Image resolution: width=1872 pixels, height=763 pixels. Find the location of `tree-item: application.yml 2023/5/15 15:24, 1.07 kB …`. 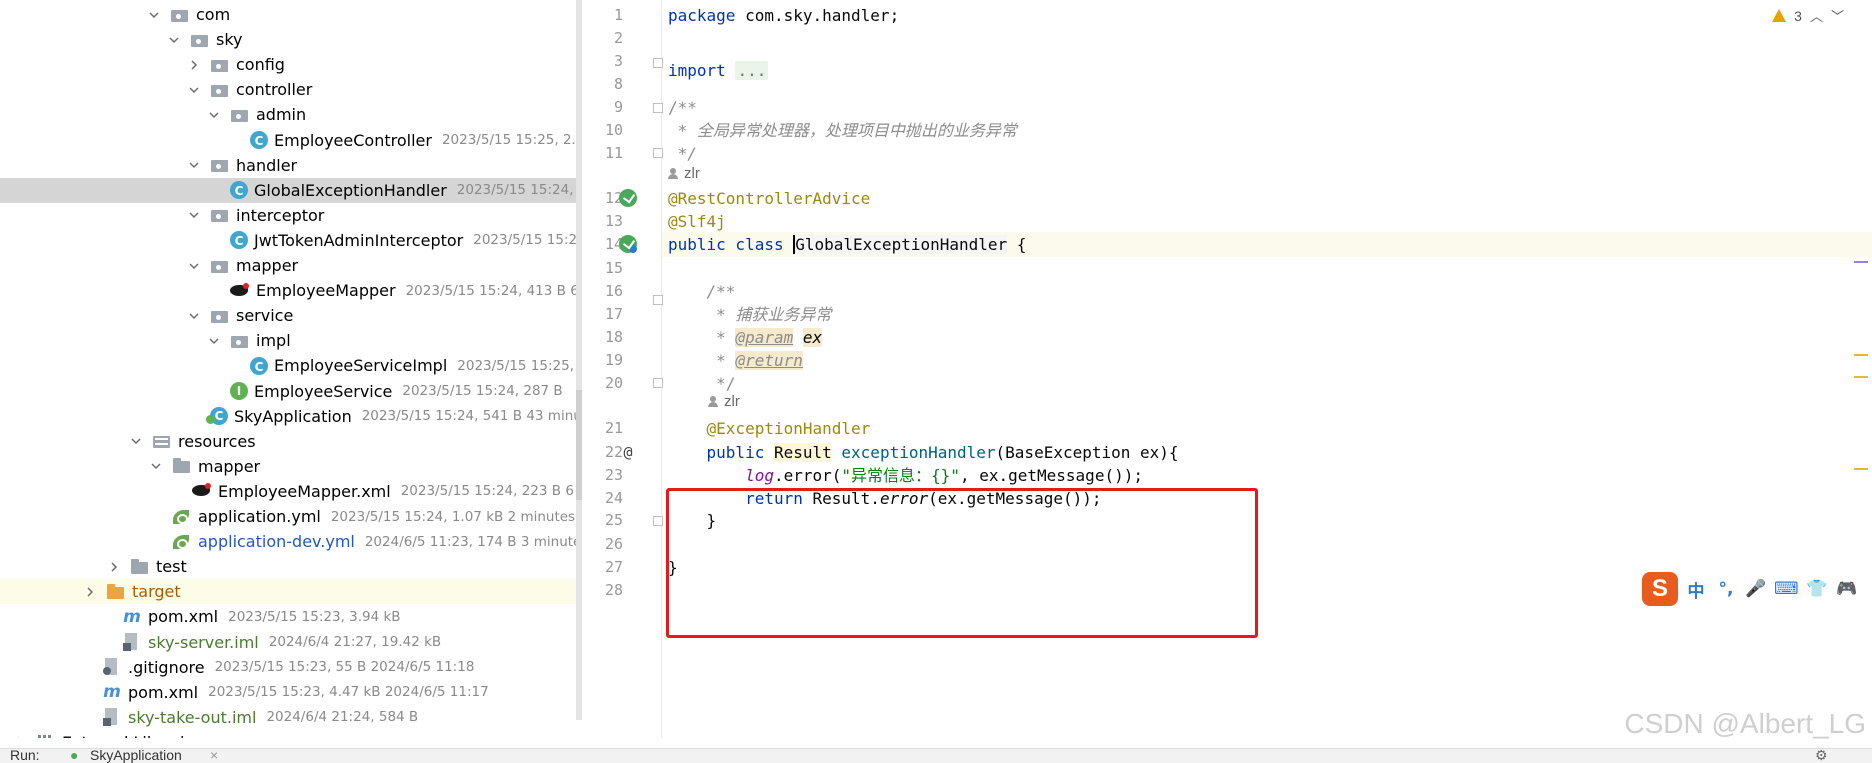

tree-item: application.yml 2023/5/15 15:24, 1.07 kB … is located at coordinates (290, 516).